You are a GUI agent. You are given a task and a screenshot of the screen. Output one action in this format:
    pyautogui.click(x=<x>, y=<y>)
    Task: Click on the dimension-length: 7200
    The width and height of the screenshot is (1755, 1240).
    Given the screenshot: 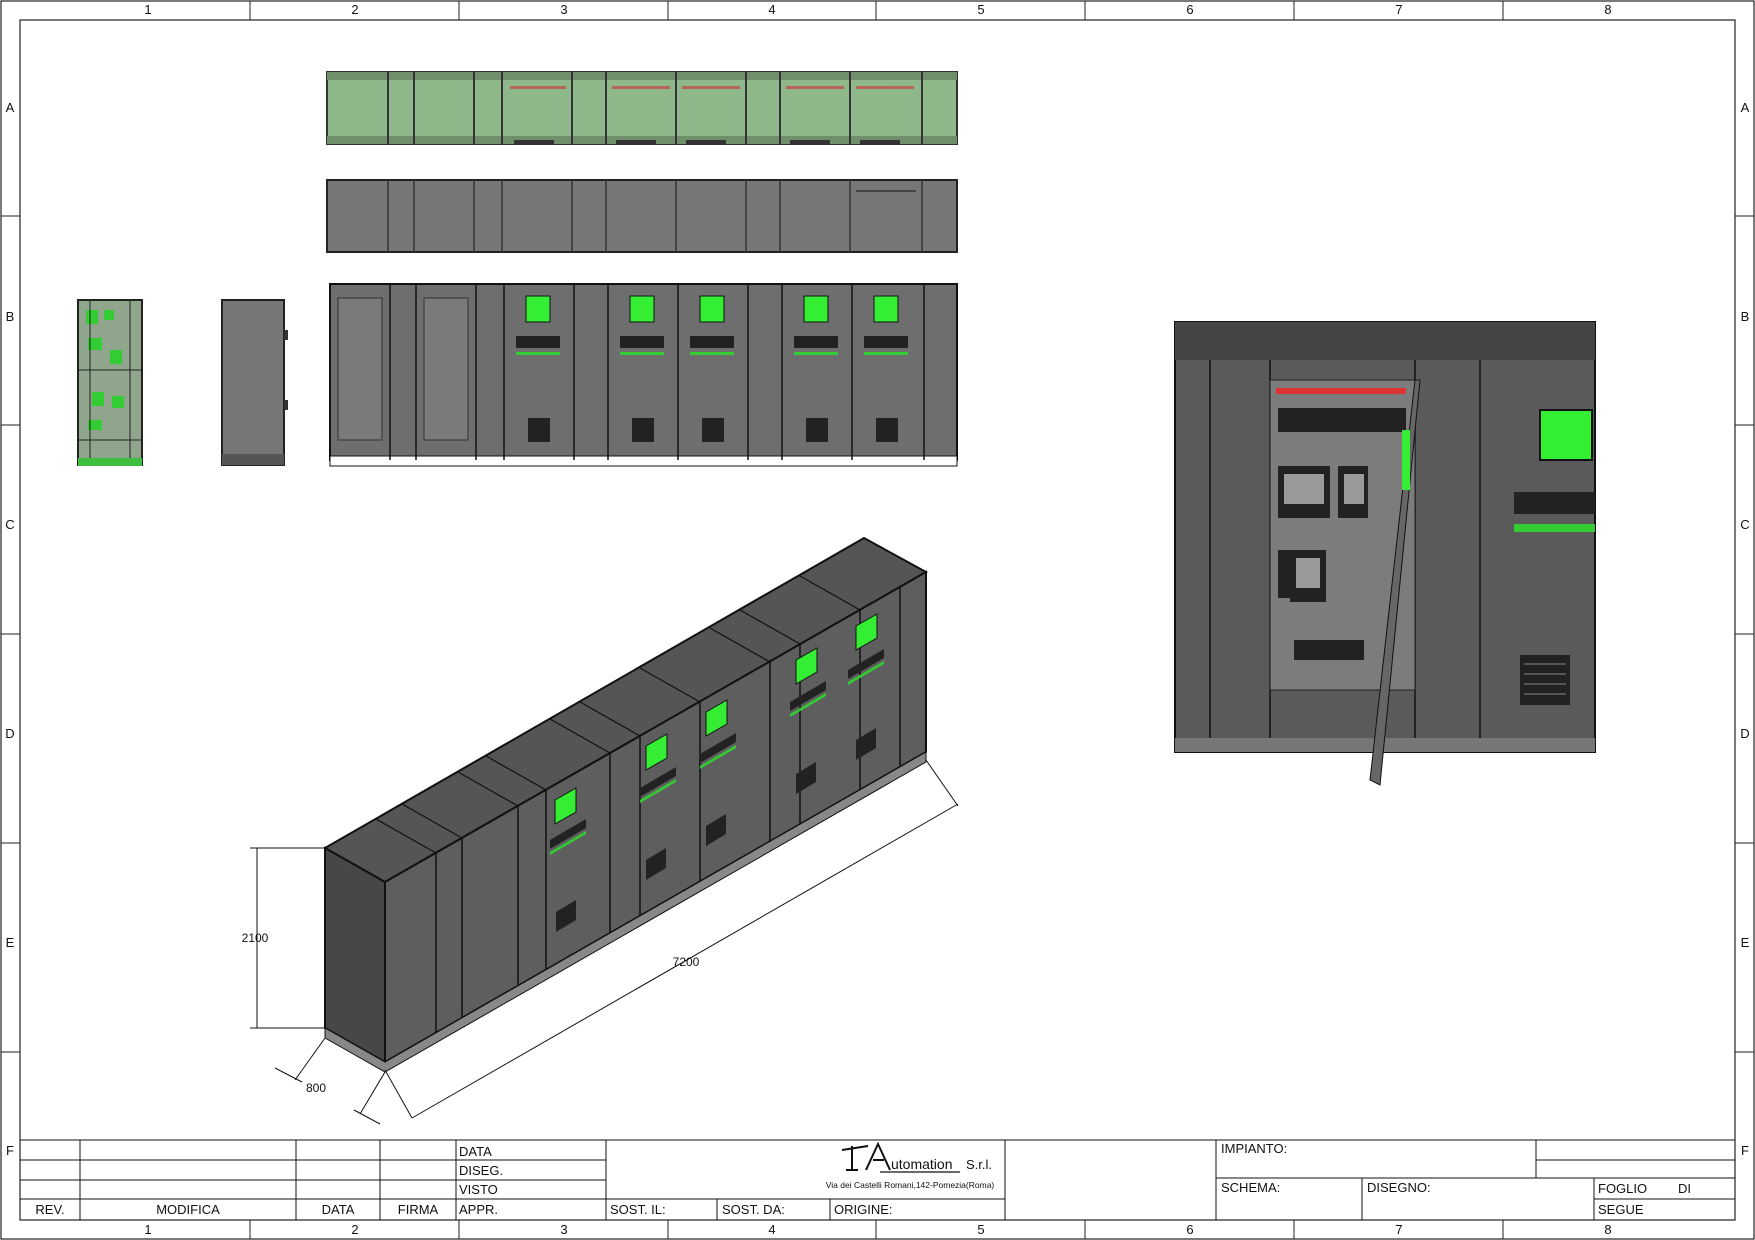 What is the action you would take?
    pyautogui.click(x=686, y=962)
    